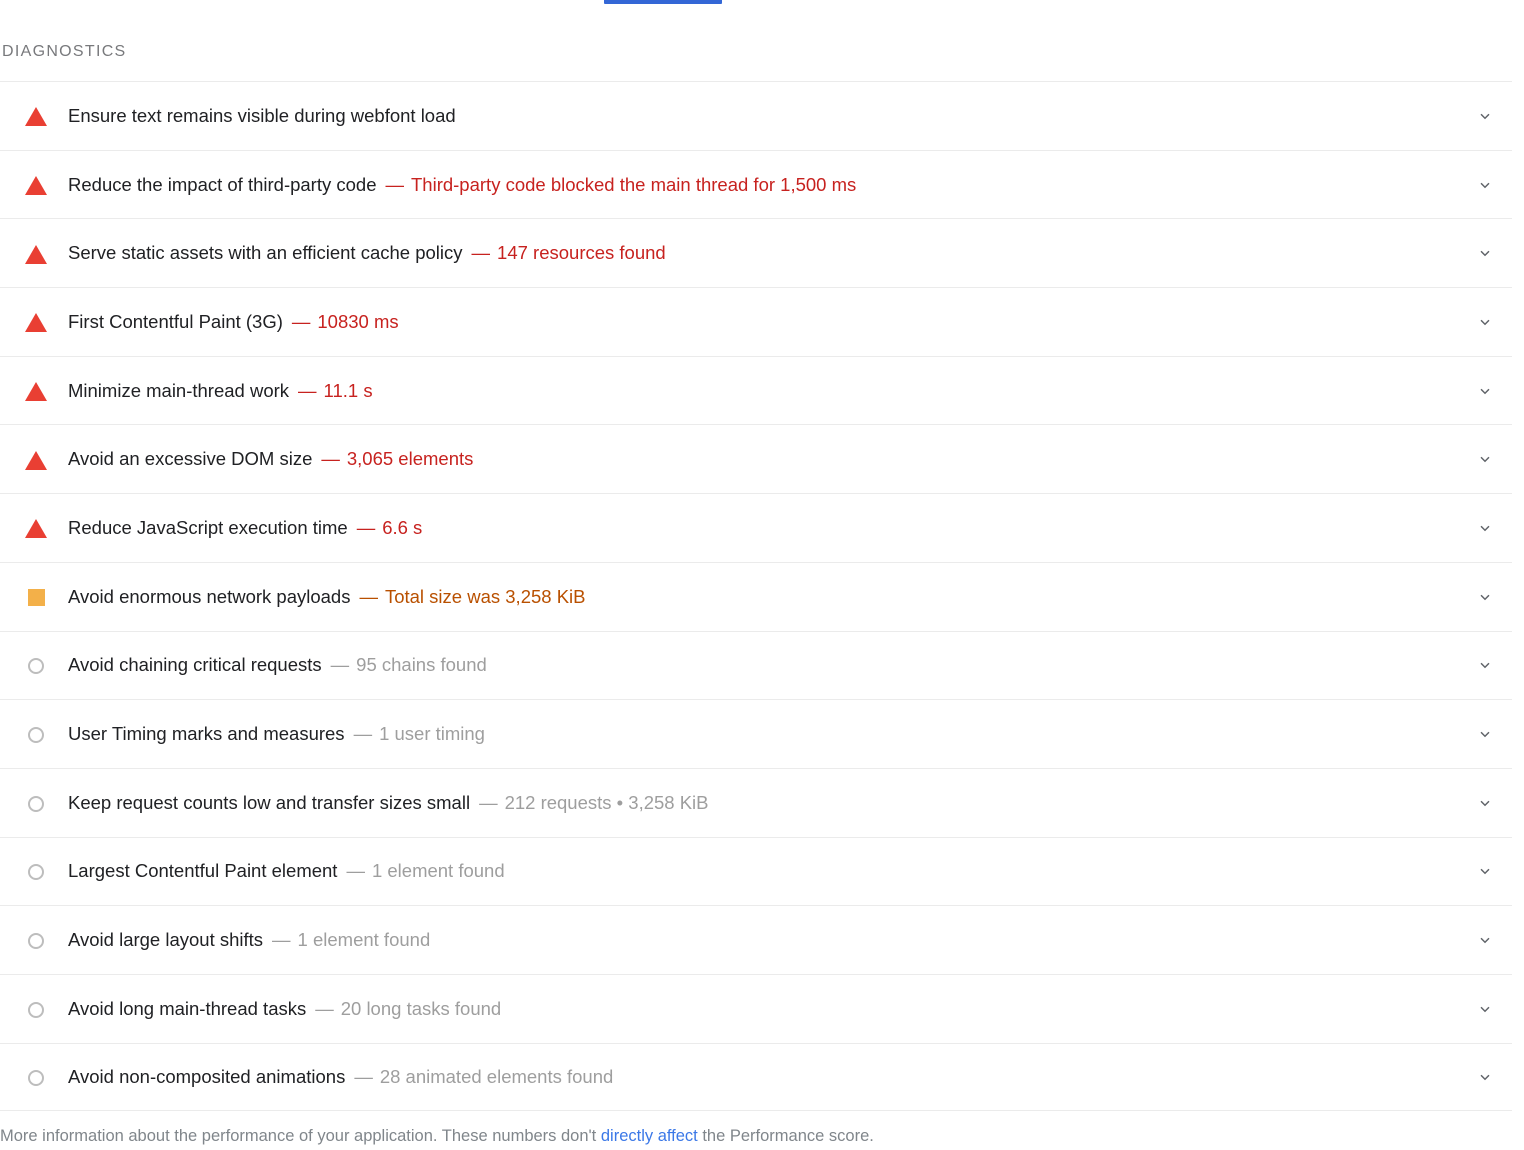 This screenshot has width=1524, height=1150. What do you see at coordinates (209, 596) in the screenshot?
I see `audit-title: Avoid enormous network payloads` at bounding box center [209, 596].